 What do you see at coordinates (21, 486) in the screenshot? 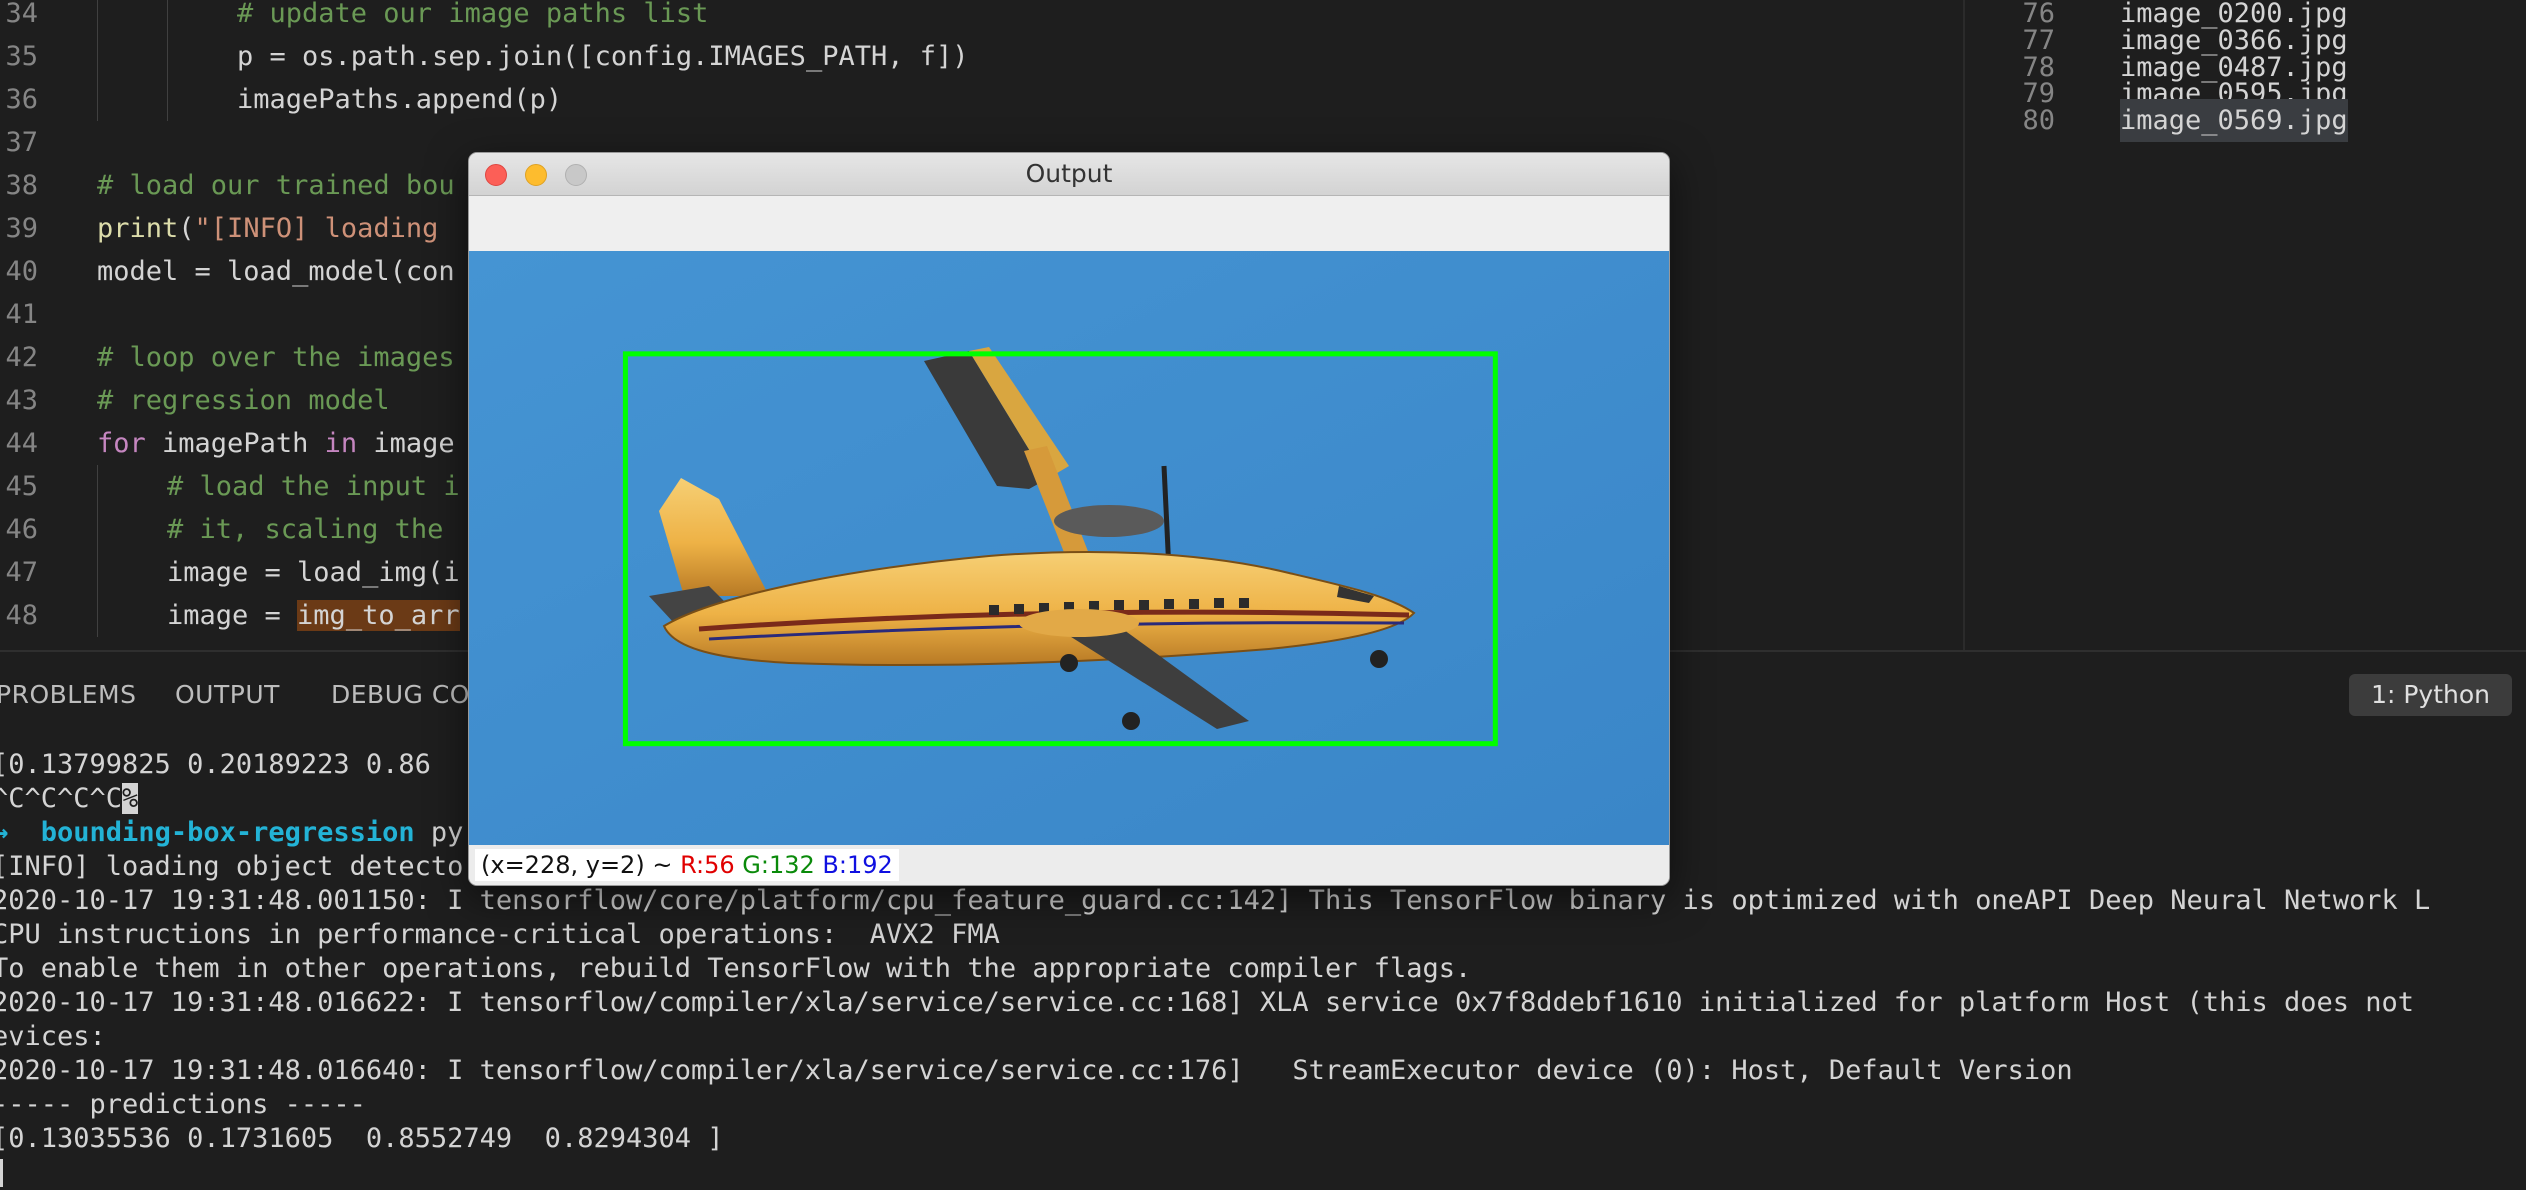
I see `line-number: 45` at bounding box center [21, 486].